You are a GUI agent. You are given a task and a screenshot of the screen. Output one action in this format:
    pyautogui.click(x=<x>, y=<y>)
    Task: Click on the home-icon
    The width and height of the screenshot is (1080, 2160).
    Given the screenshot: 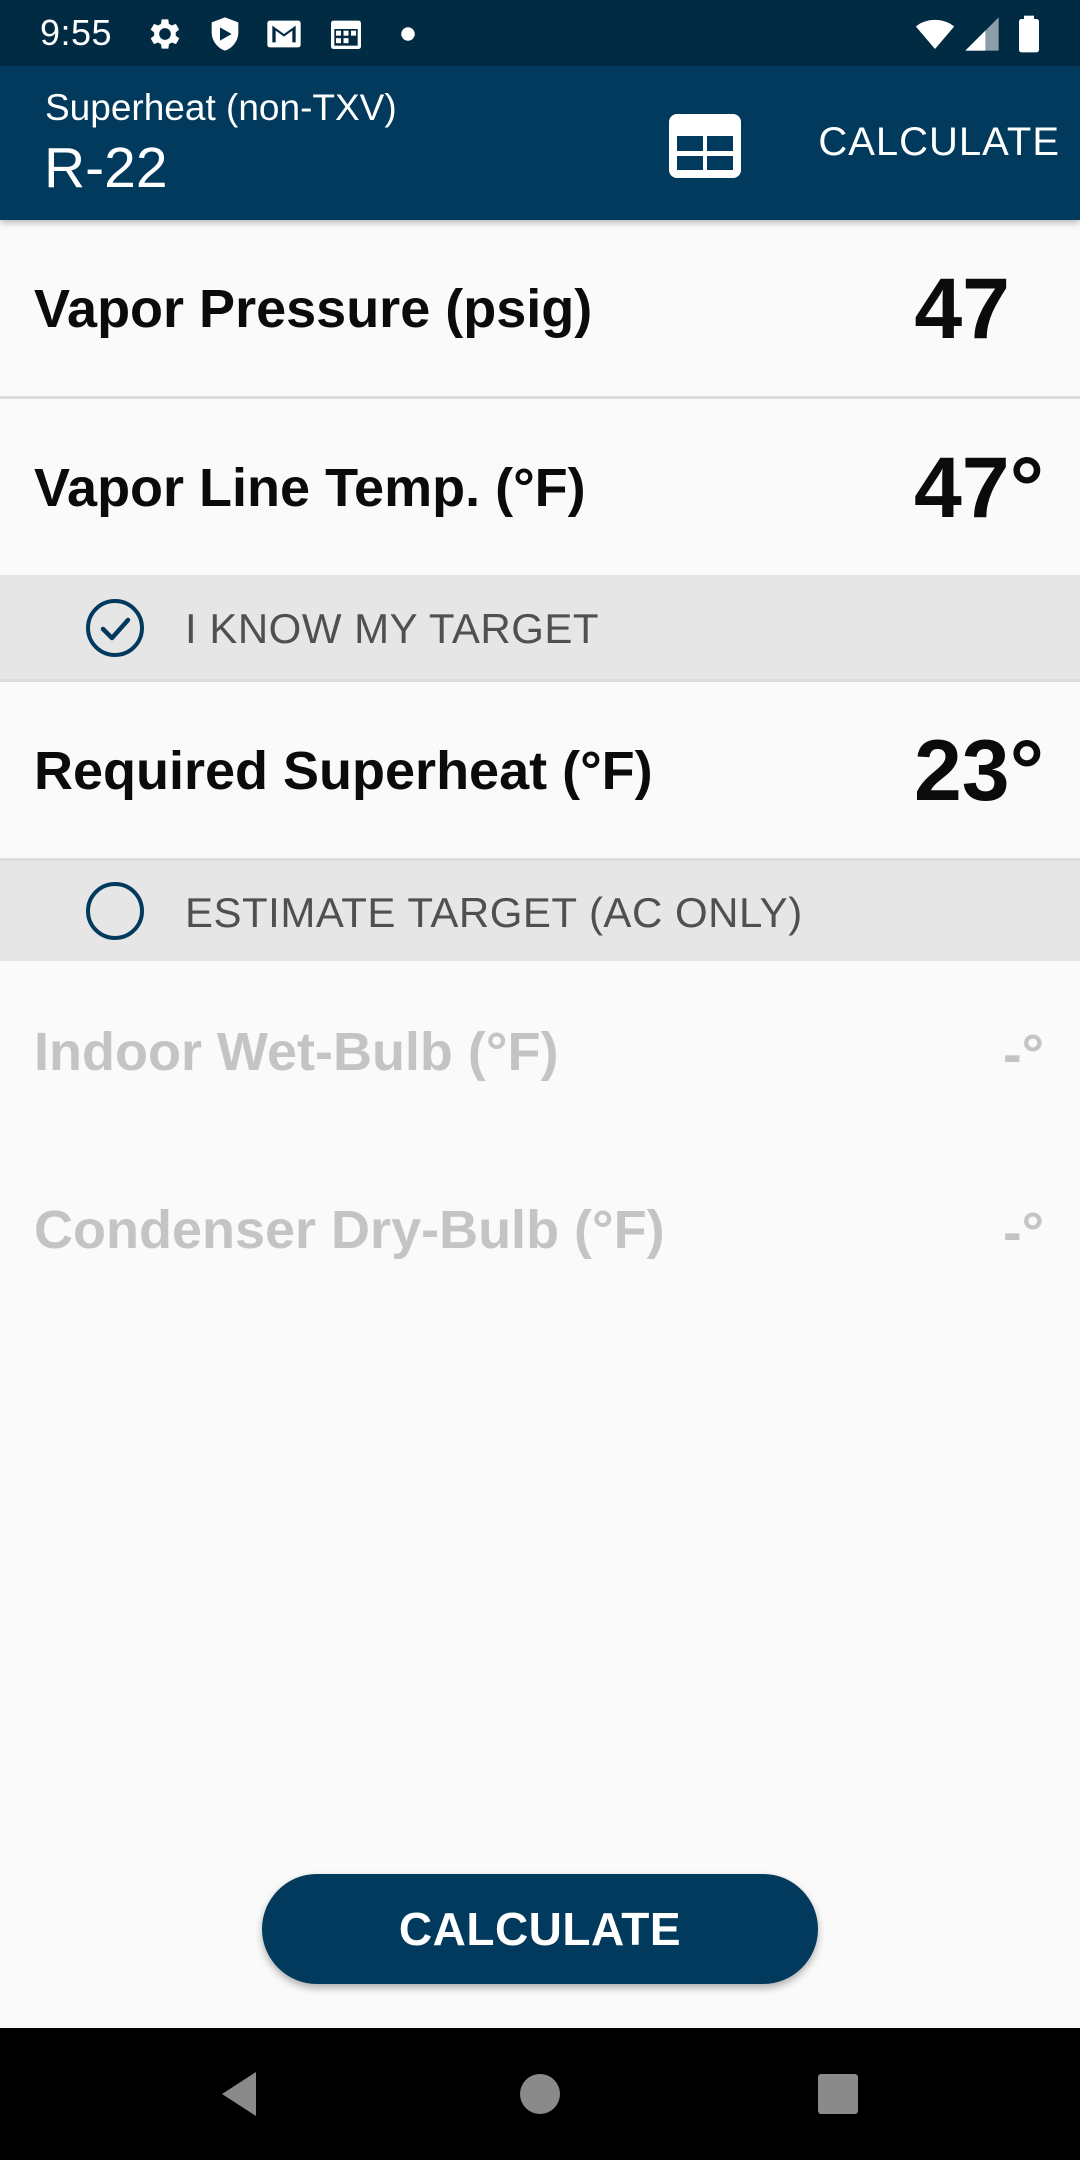 What is the action you would take?
    pyautogui.click(x=540, y=2094)
    